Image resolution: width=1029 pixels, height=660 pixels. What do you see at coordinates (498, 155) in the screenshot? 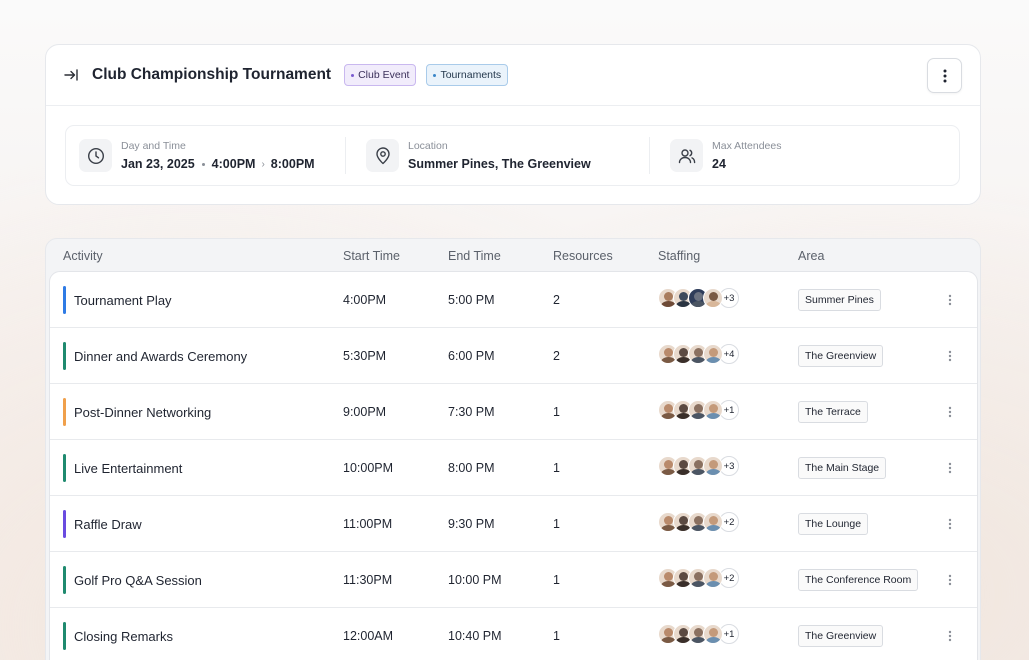
I see `info-location: Location Summer Pines, The Greenview` at bounding box center [498, 155].